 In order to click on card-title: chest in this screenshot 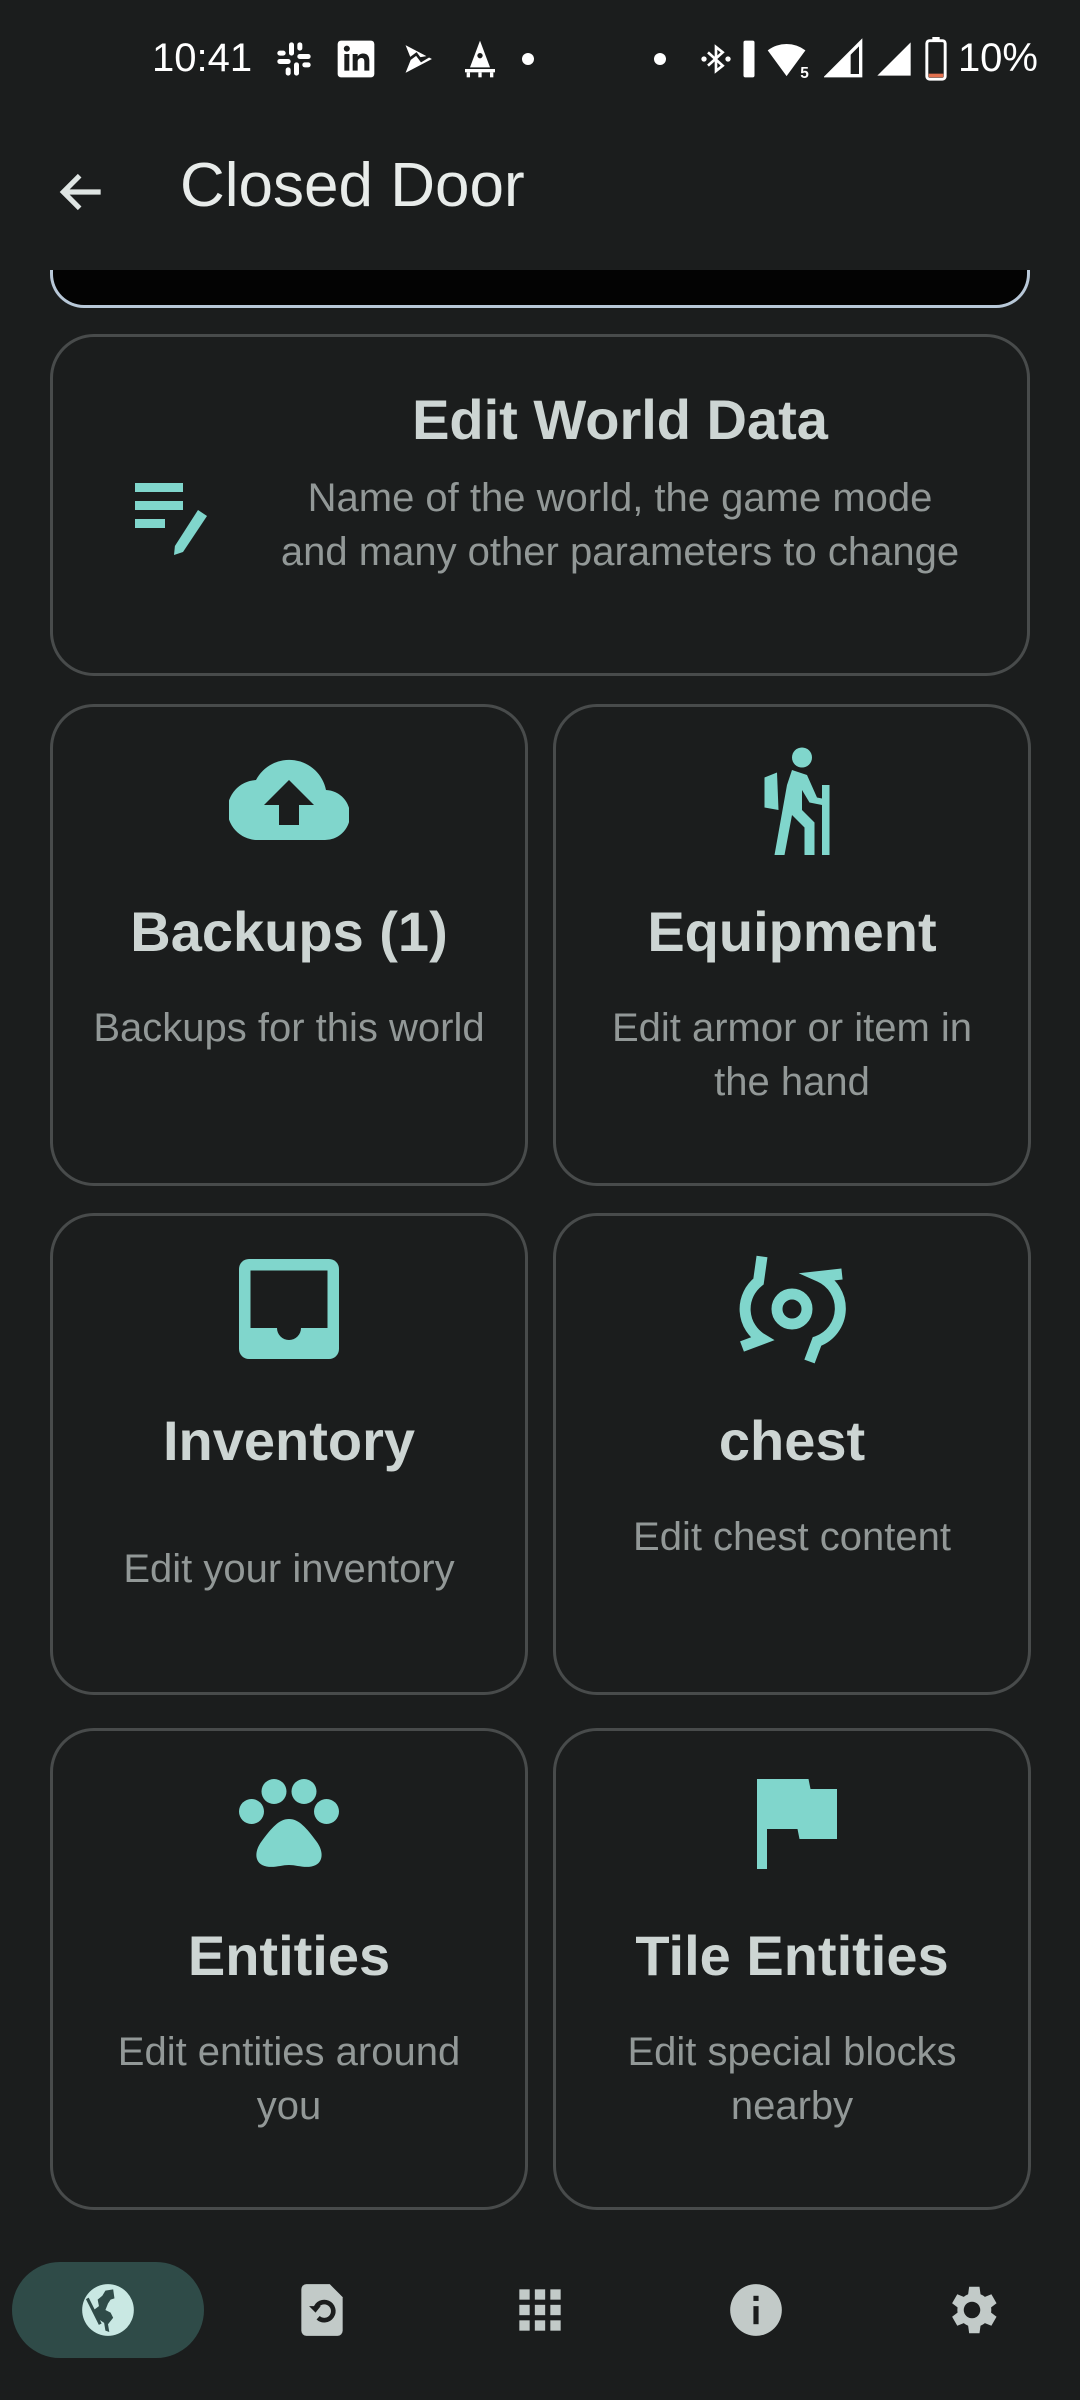, I will do `click(792, 1440)`.